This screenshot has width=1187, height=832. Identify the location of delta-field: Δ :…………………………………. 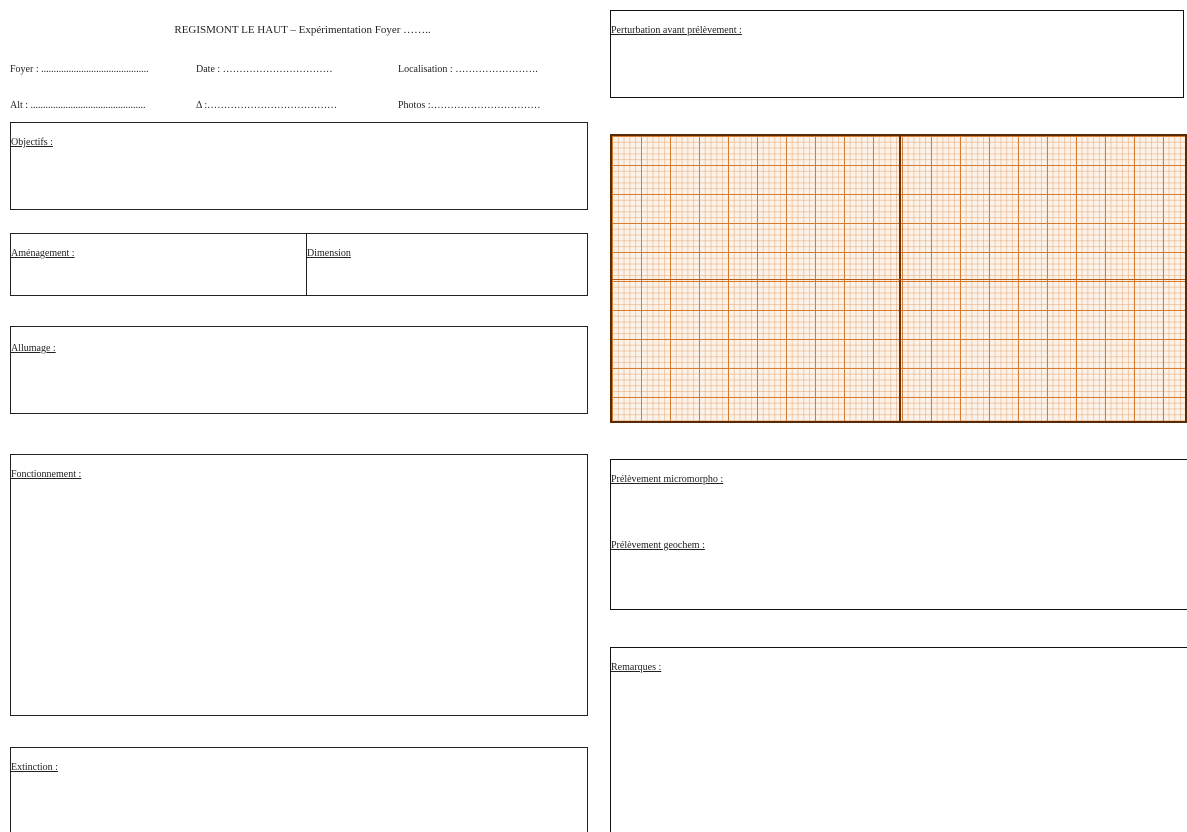
(267, 105).